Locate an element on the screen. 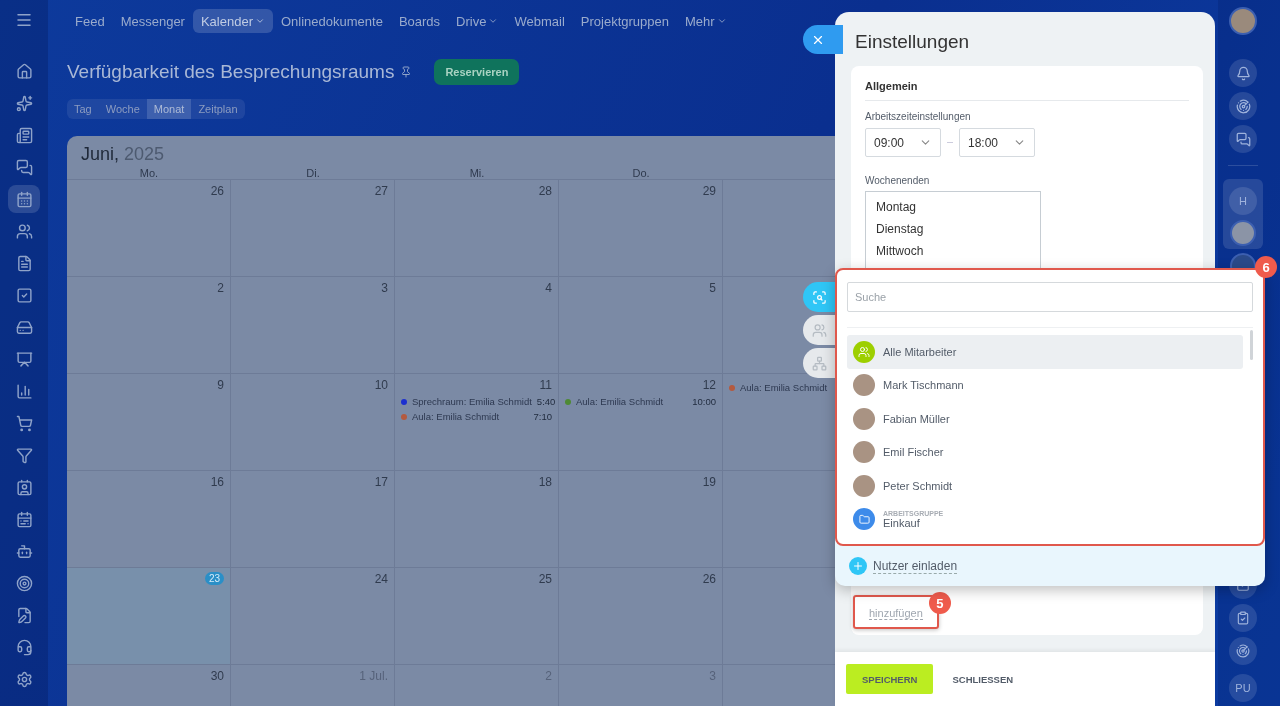  home-icon is located at coordinates (24, 71).